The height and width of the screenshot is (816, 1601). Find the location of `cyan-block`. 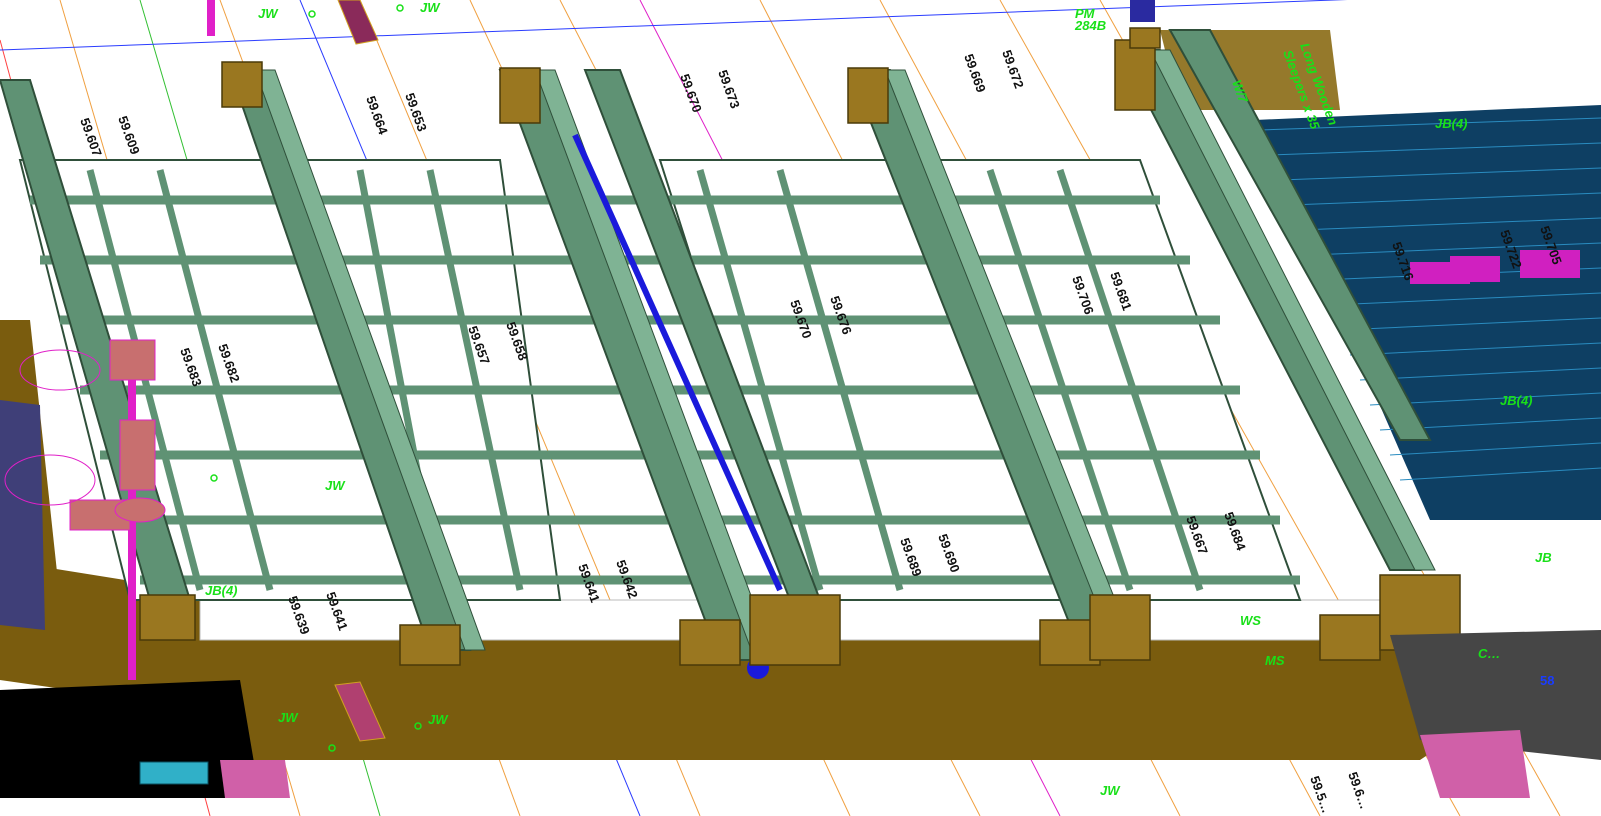

cyan-block is located at coordinates (174, 773).